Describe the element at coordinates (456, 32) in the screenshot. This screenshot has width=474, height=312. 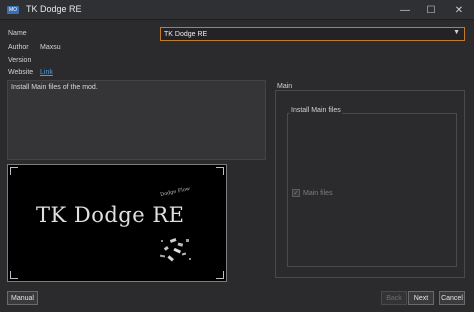
I see `chevron-down-icon: ▼` at that location.